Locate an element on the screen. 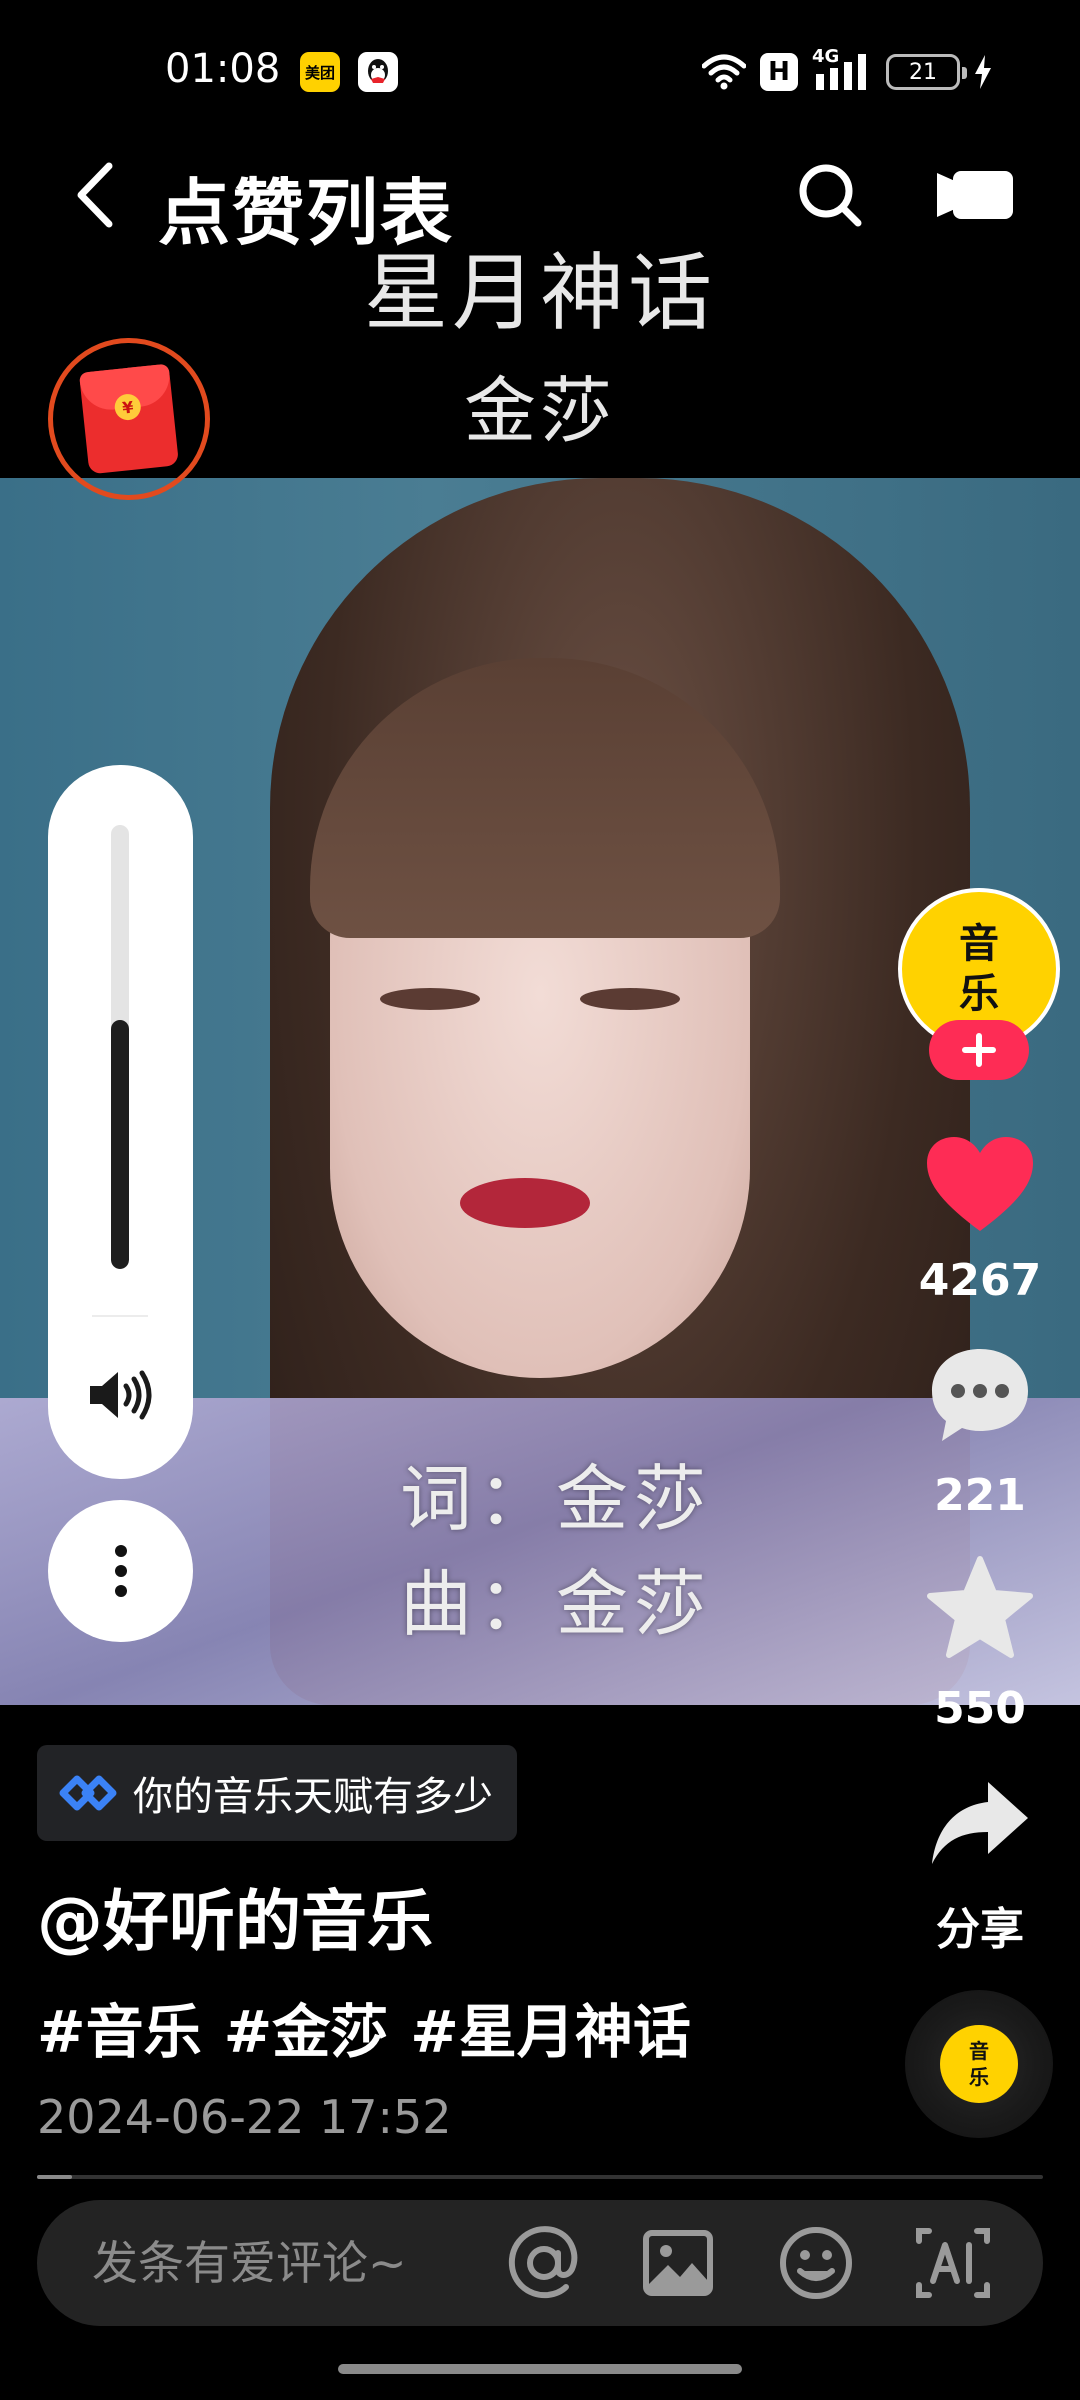 This screenshot has width=1080, height=2400. author-name: @好听的音乐 is located at coordinates (235, 1916).